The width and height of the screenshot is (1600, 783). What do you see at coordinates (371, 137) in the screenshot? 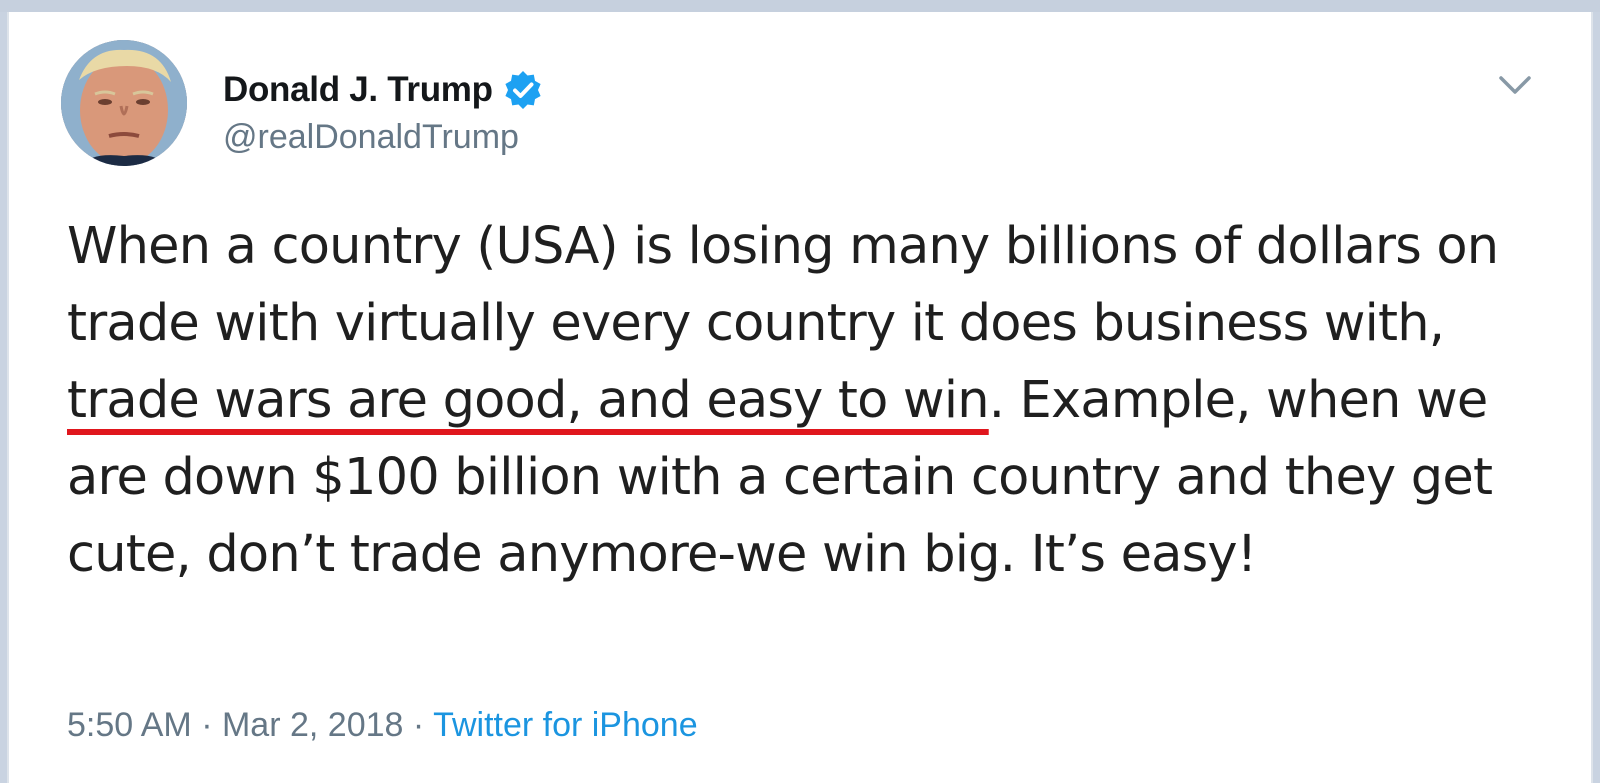
I see `author-handle: @realDonaldTrump` at bounding box center [371, 137].